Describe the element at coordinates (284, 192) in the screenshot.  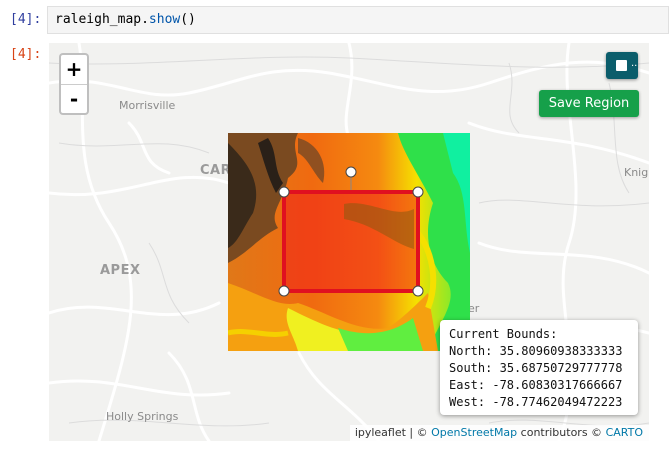
I see `resize-handle-top-left` at that location.